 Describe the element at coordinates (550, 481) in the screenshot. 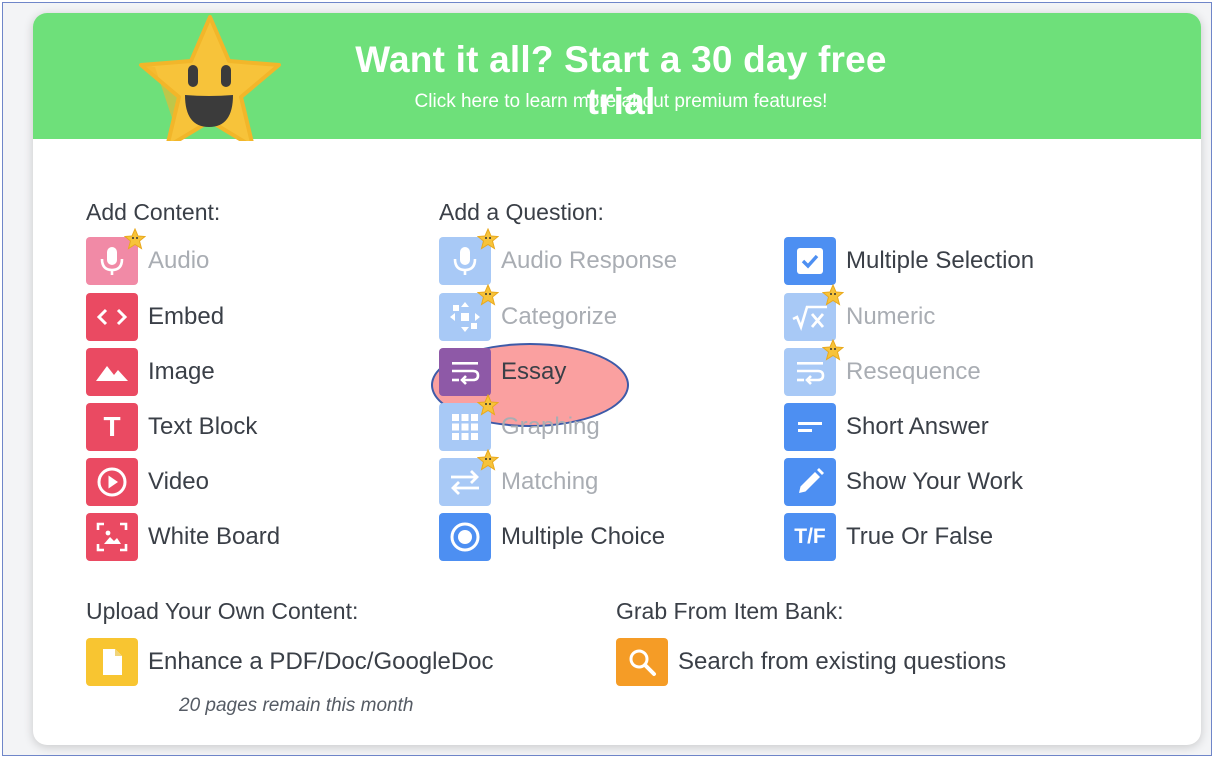

I see `question-matching-label: Matching` at that location.